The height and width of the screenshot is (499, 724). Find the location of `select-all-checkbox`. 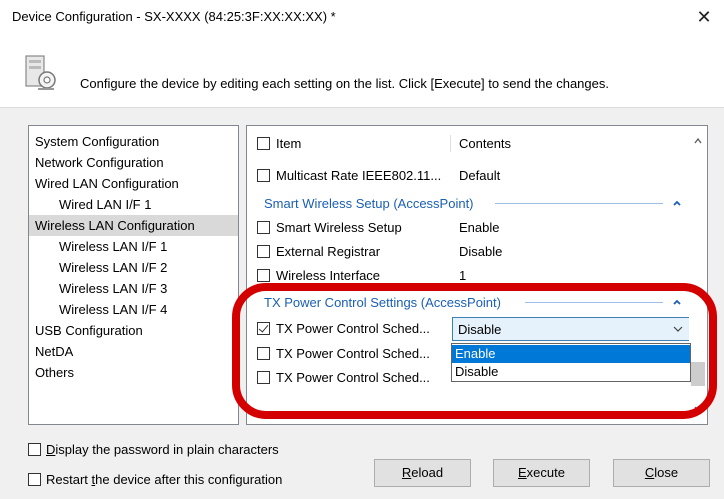

select-all-checkbox is located at coordinates (263, 143).